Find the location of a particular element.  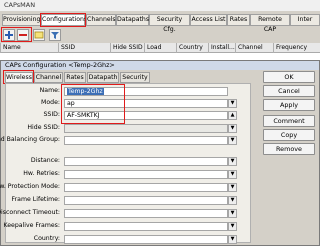

frame-lifetime-field is located at coordinates (146, 200).